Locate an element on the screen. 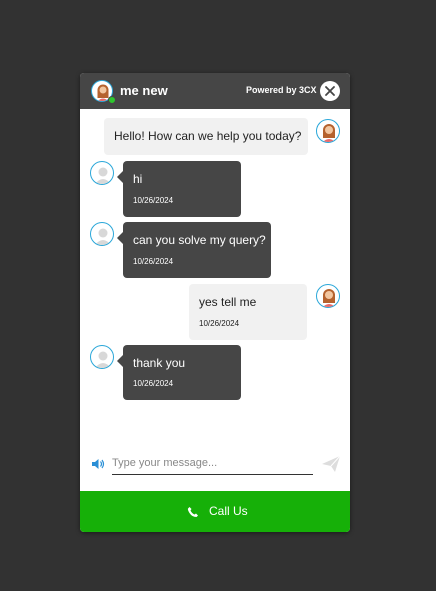 This screenshot has height=591, width=436. message-bubble-agent: Hello! How can we help you today? is located at coordinates (206, 136).